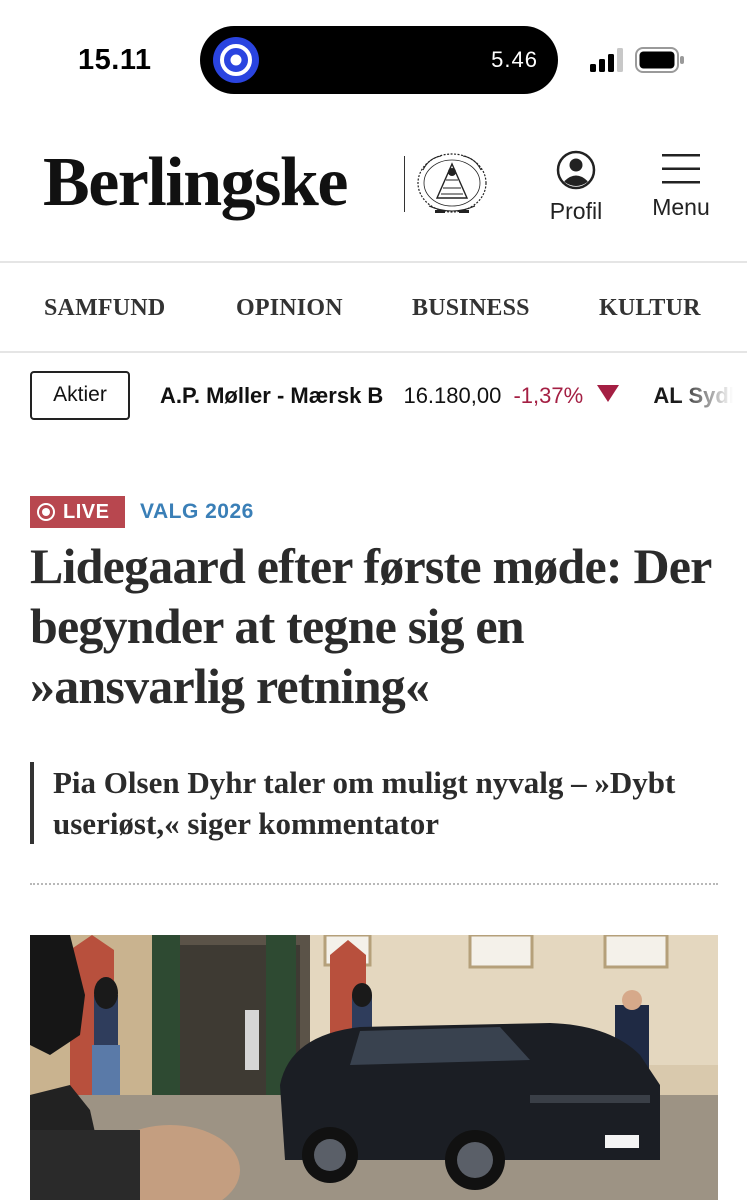  I want to click on island-timer: 5.46, so click(514, 59).